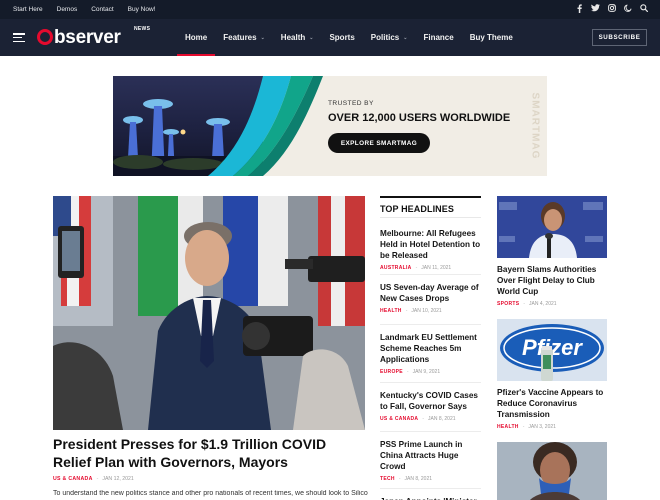 The image size is (660, 500). Describe the element at coordinates (508, 304) in the screenshot. I see `side-post-1-category: SPORTS` at that location.